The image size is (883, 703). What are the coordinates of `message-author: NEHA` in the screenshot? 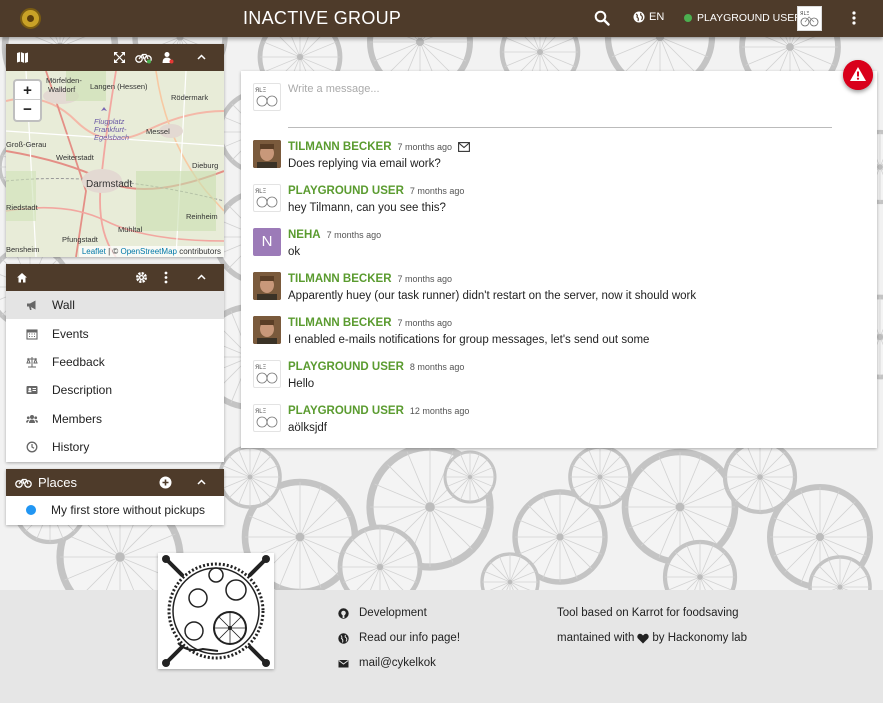 It's located at (304, 235).